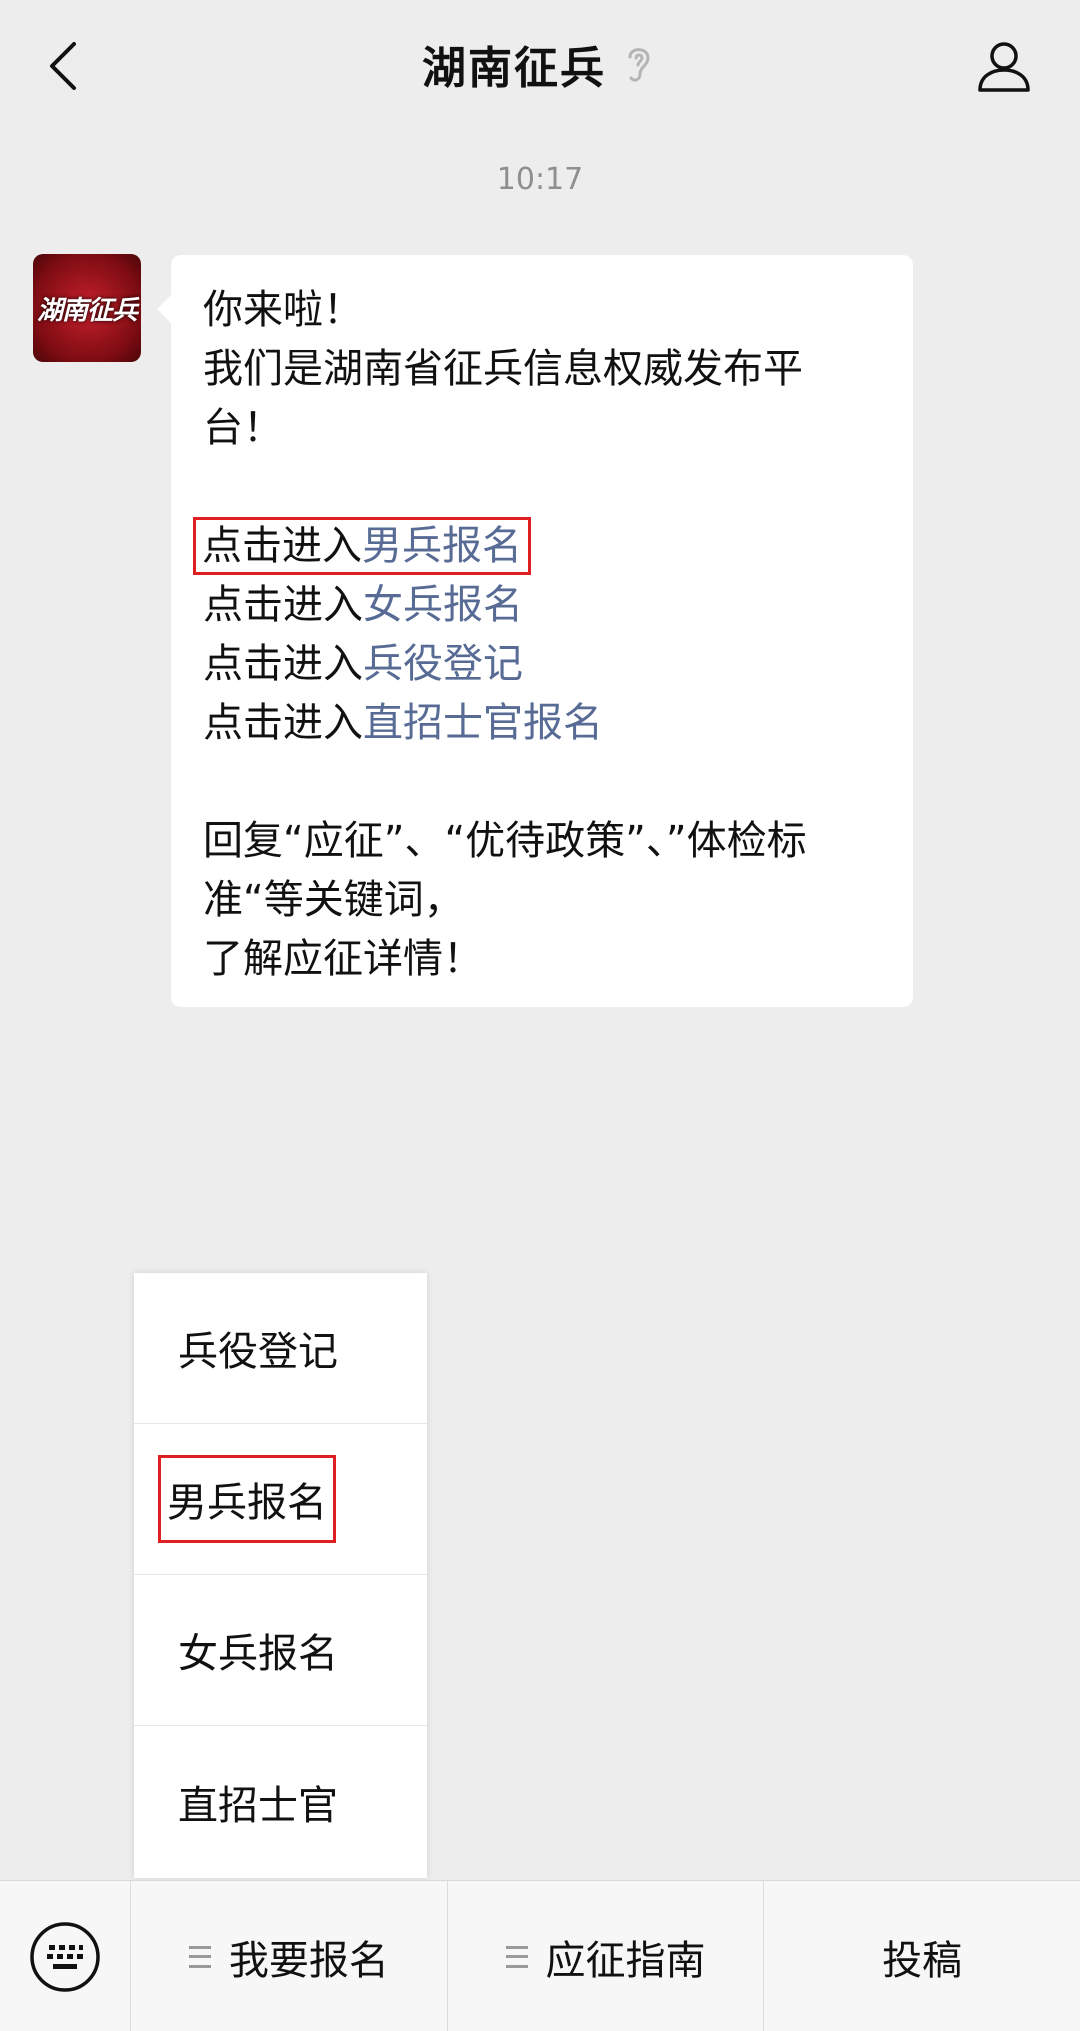 The width and height of the screenshot is (1080, 2031). What do you see at coordinates (308, 1960) in the screenshot?
I see `menu-tab-label: 我要报名` at bounding box center [308, 1960].